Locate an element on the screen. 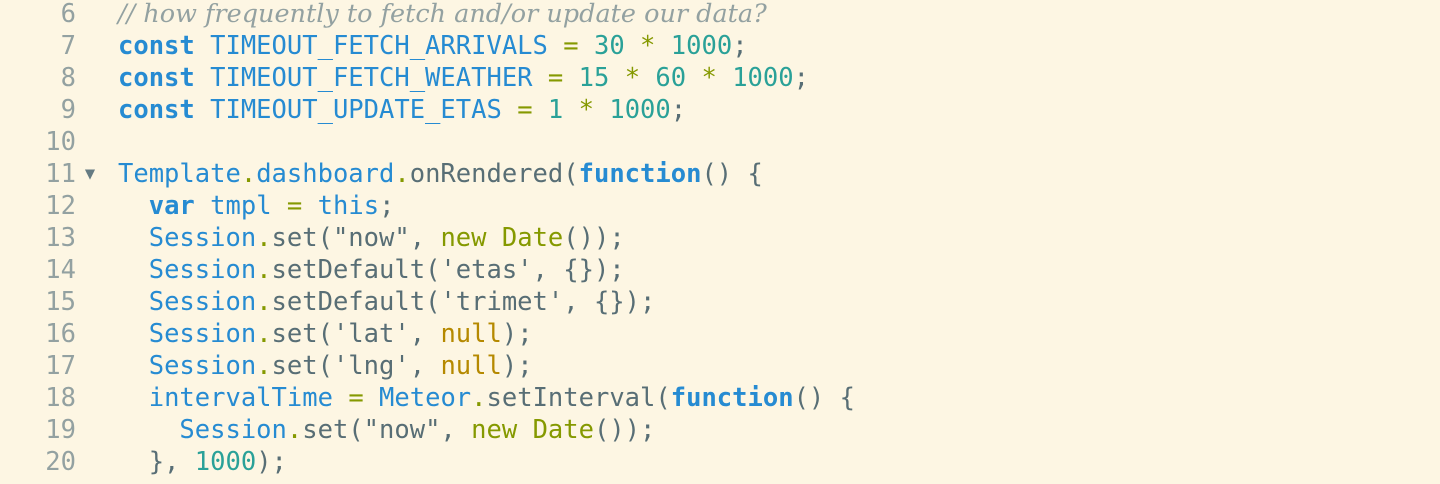  code-token: }, is located at coordinates (156, 462).